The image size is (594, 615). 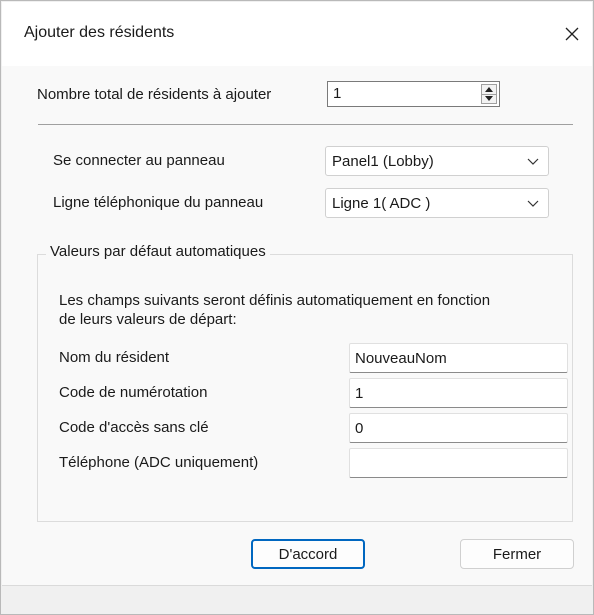 I want to click on close-button, so click(x=572, y=34).